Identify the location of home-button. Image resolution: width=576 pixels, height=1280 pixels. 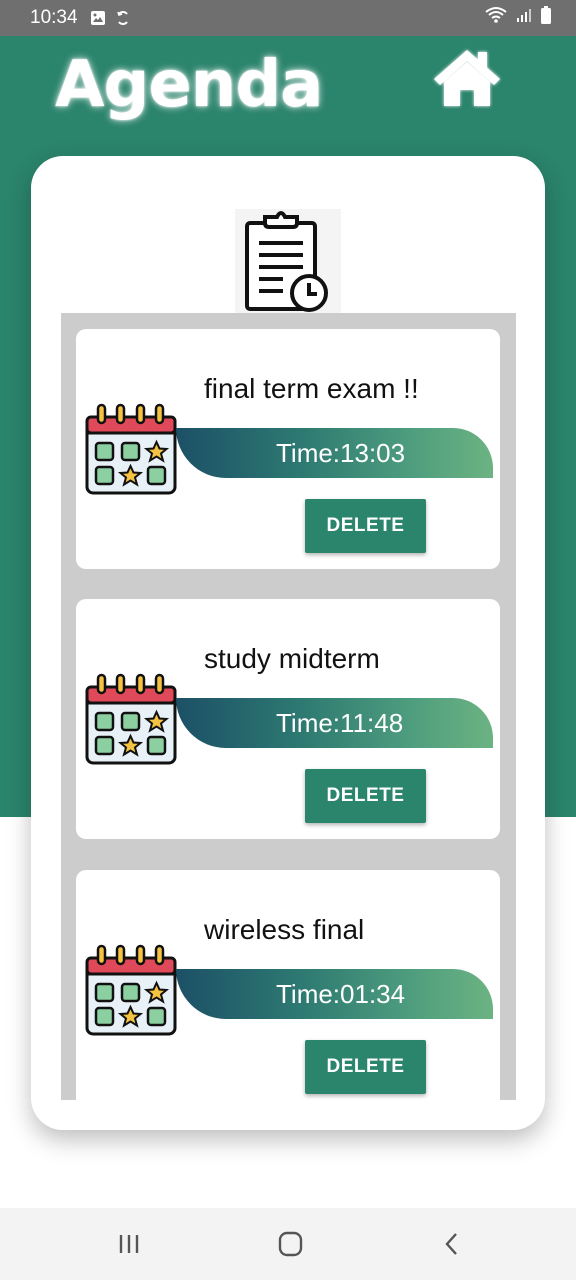
(467, 78).